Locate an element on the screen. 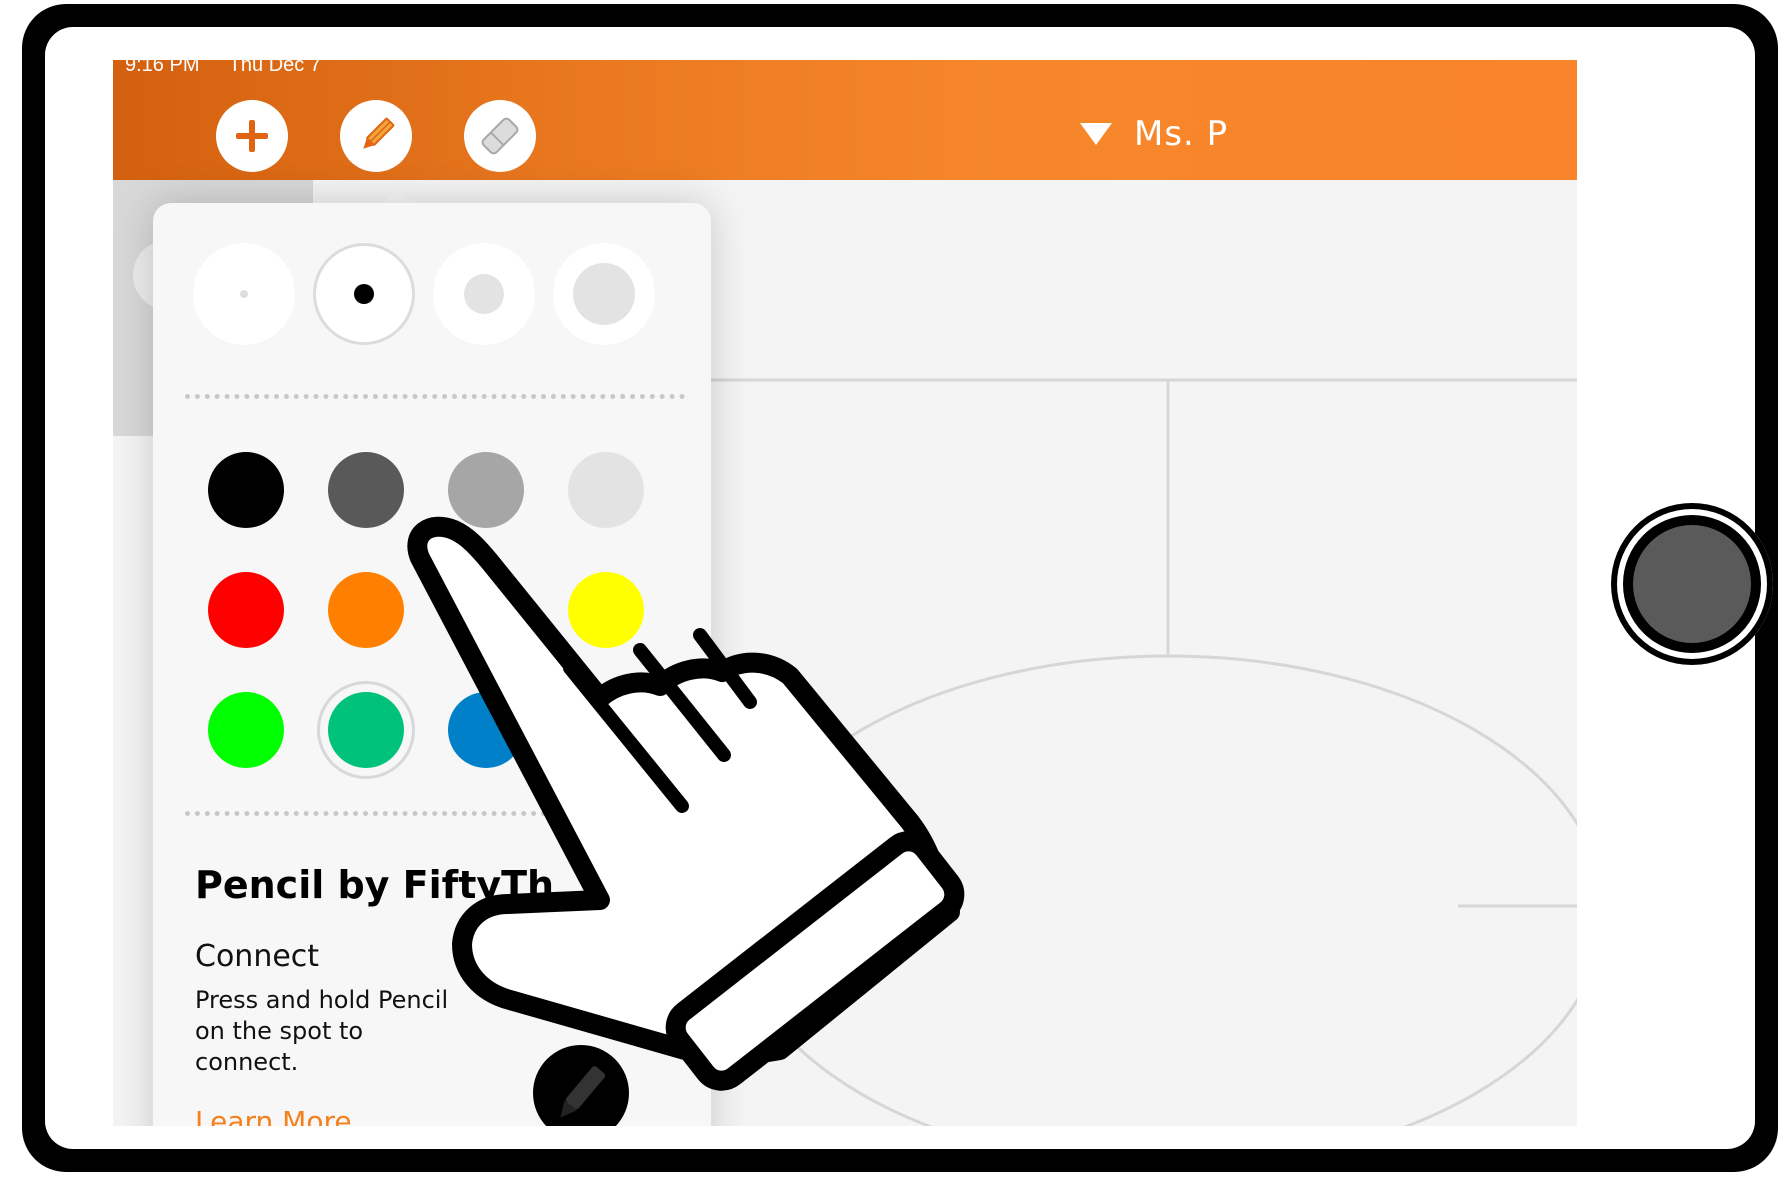  learn-more-link: Learn More is located at coordinates (273, 1115).